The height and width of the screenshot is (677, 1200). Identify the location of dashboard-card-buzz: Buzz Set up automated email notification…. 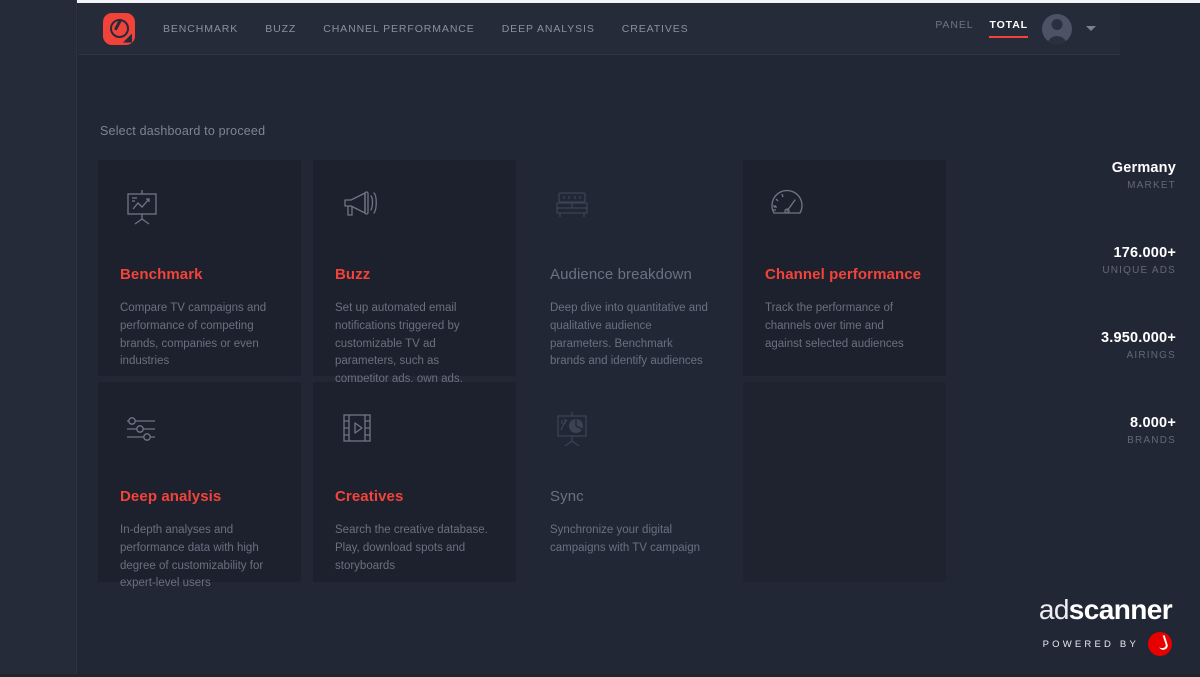
(414, 281).